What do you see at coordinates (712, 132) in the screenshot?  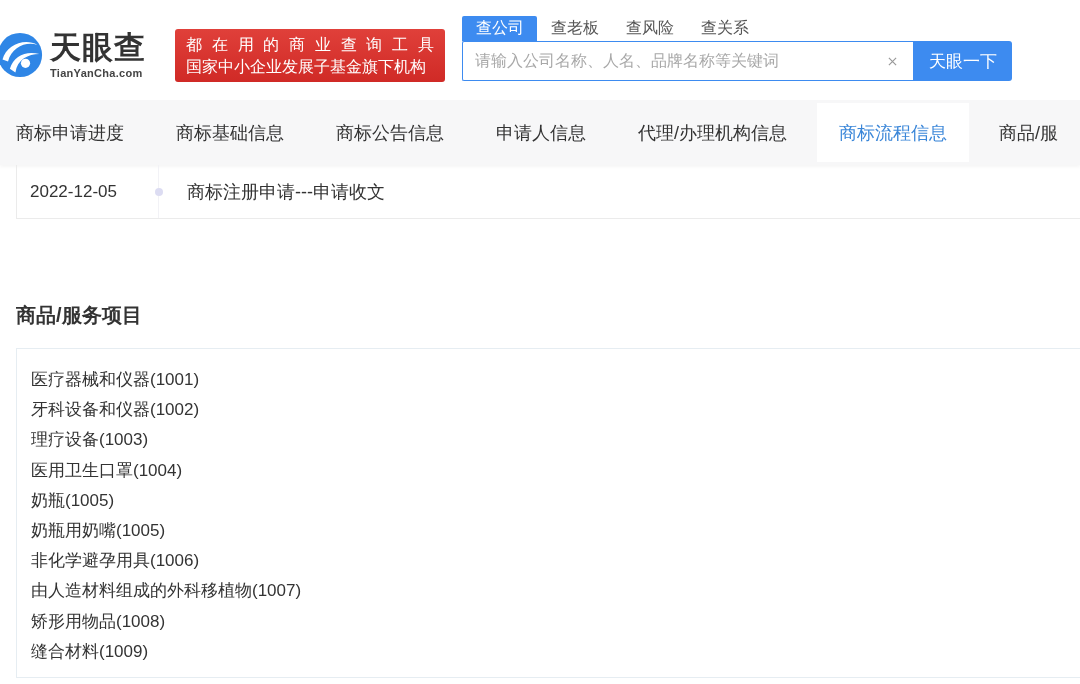 I see `nav-tab: 代理/办理机构信息` at bounding box center [712, 132].